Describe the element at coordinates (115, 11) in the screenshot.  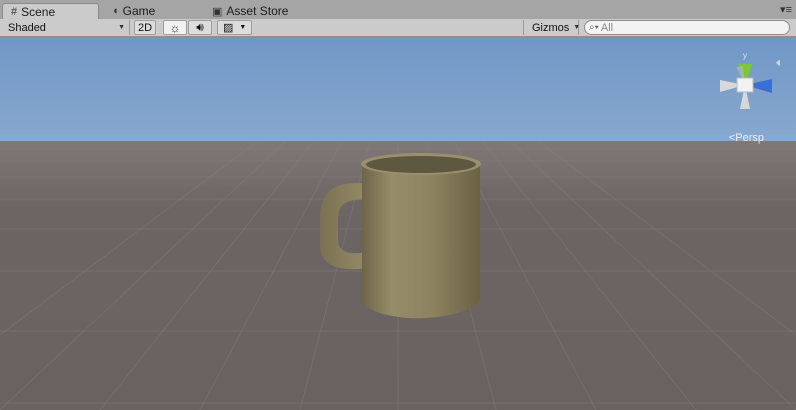
I see `pacman-icon: ◖` at that location.